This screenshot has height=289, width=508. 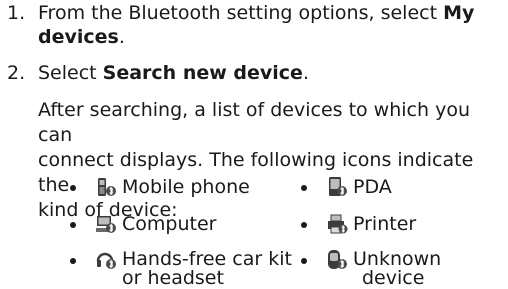 What do you see at coordinates (459, 13) in the screenshot?
I see `step-bold-part: My` at bounding box center [459, 13].